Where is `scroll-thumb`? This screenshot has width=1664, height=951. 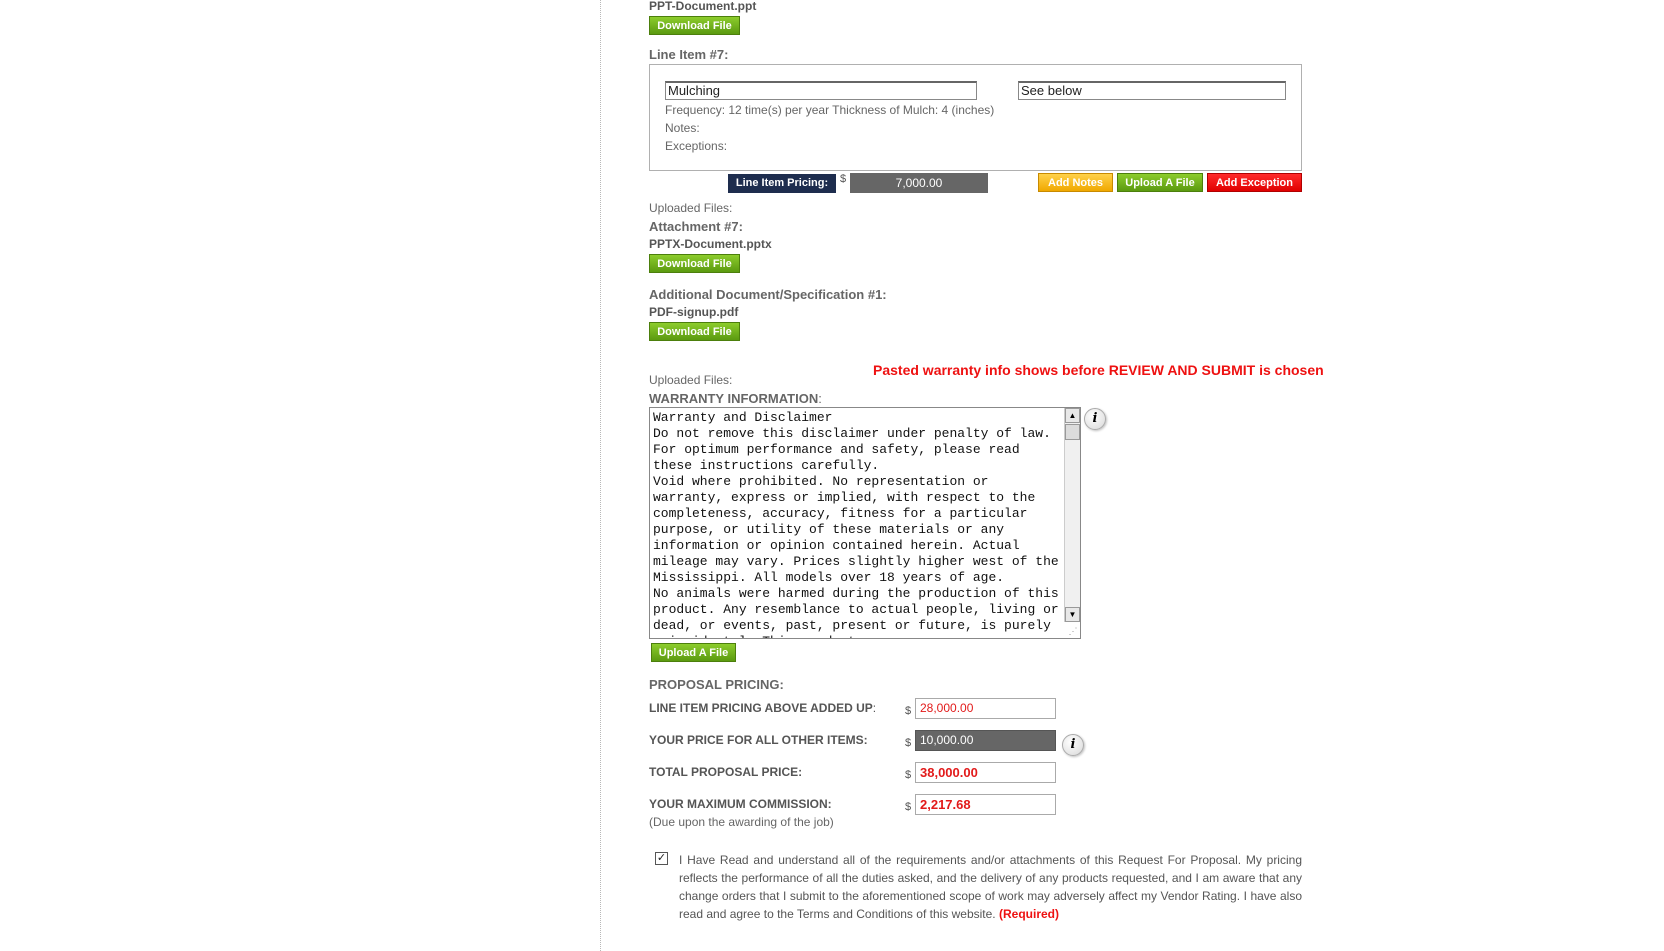
scroll-thumb is located at coordinates (1072, 432).